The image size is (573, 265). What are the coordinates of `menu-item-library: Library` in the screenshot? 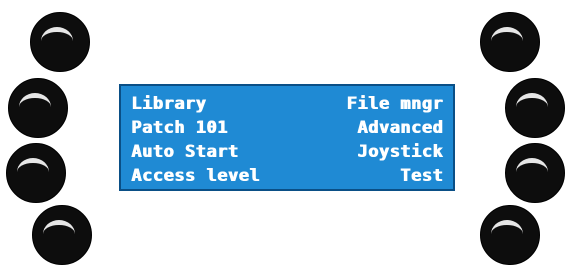 It's located at (168, 104).